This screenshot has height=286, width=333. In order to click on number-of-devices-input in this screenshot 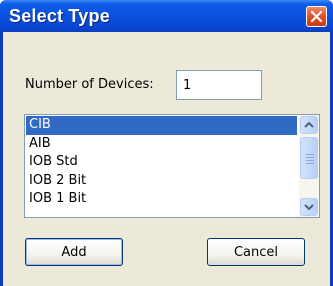, I will do `click(219, 85)`.